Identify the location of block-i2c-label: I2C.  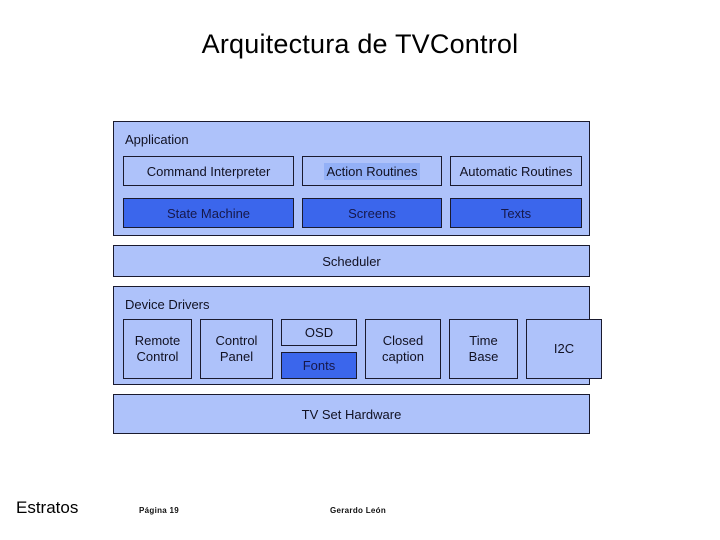
(564, 349).